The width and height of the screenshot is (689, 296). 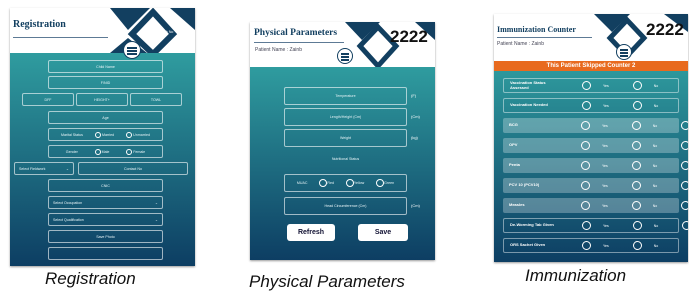 I want to click on green-radio-icon, so click(x=380, y=183).